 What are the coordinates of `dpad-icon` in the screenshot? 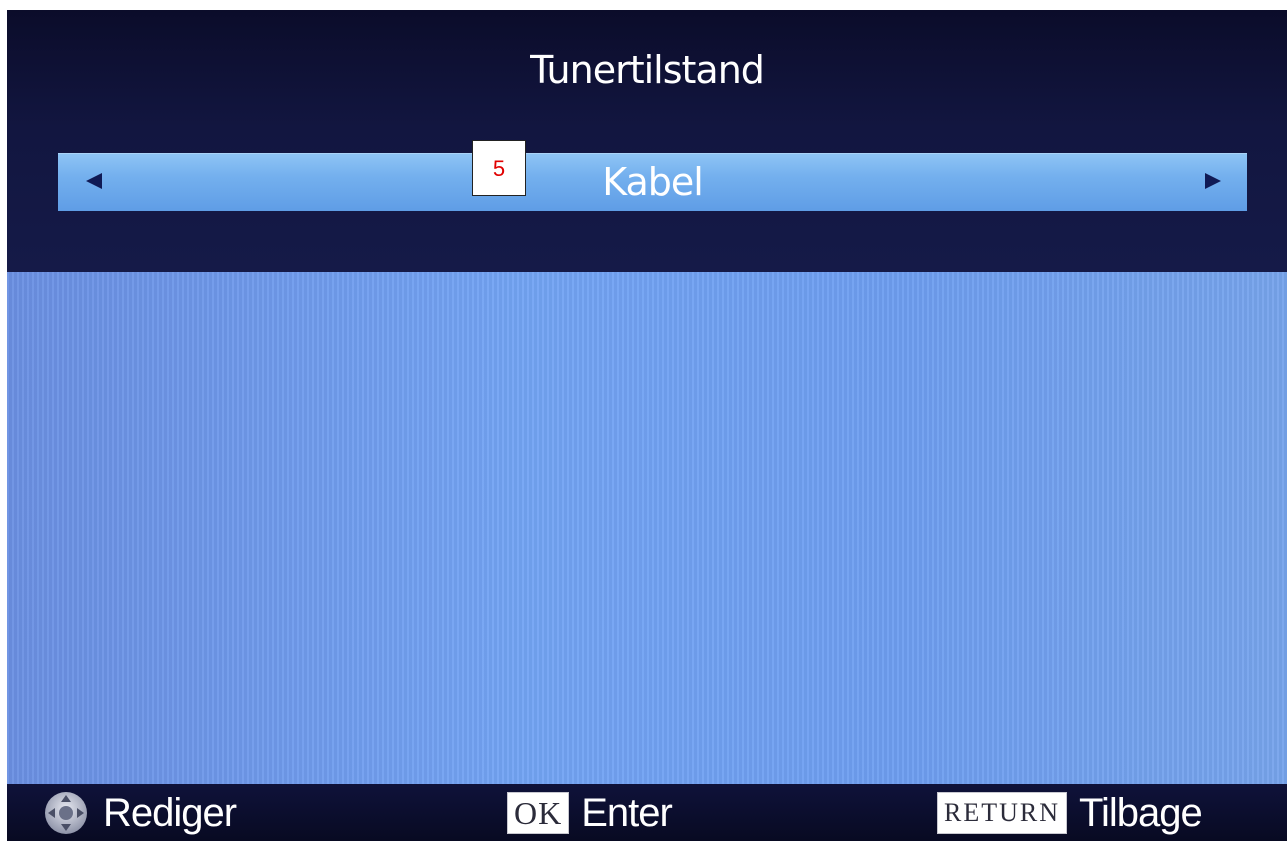 It's located at (66, 813).